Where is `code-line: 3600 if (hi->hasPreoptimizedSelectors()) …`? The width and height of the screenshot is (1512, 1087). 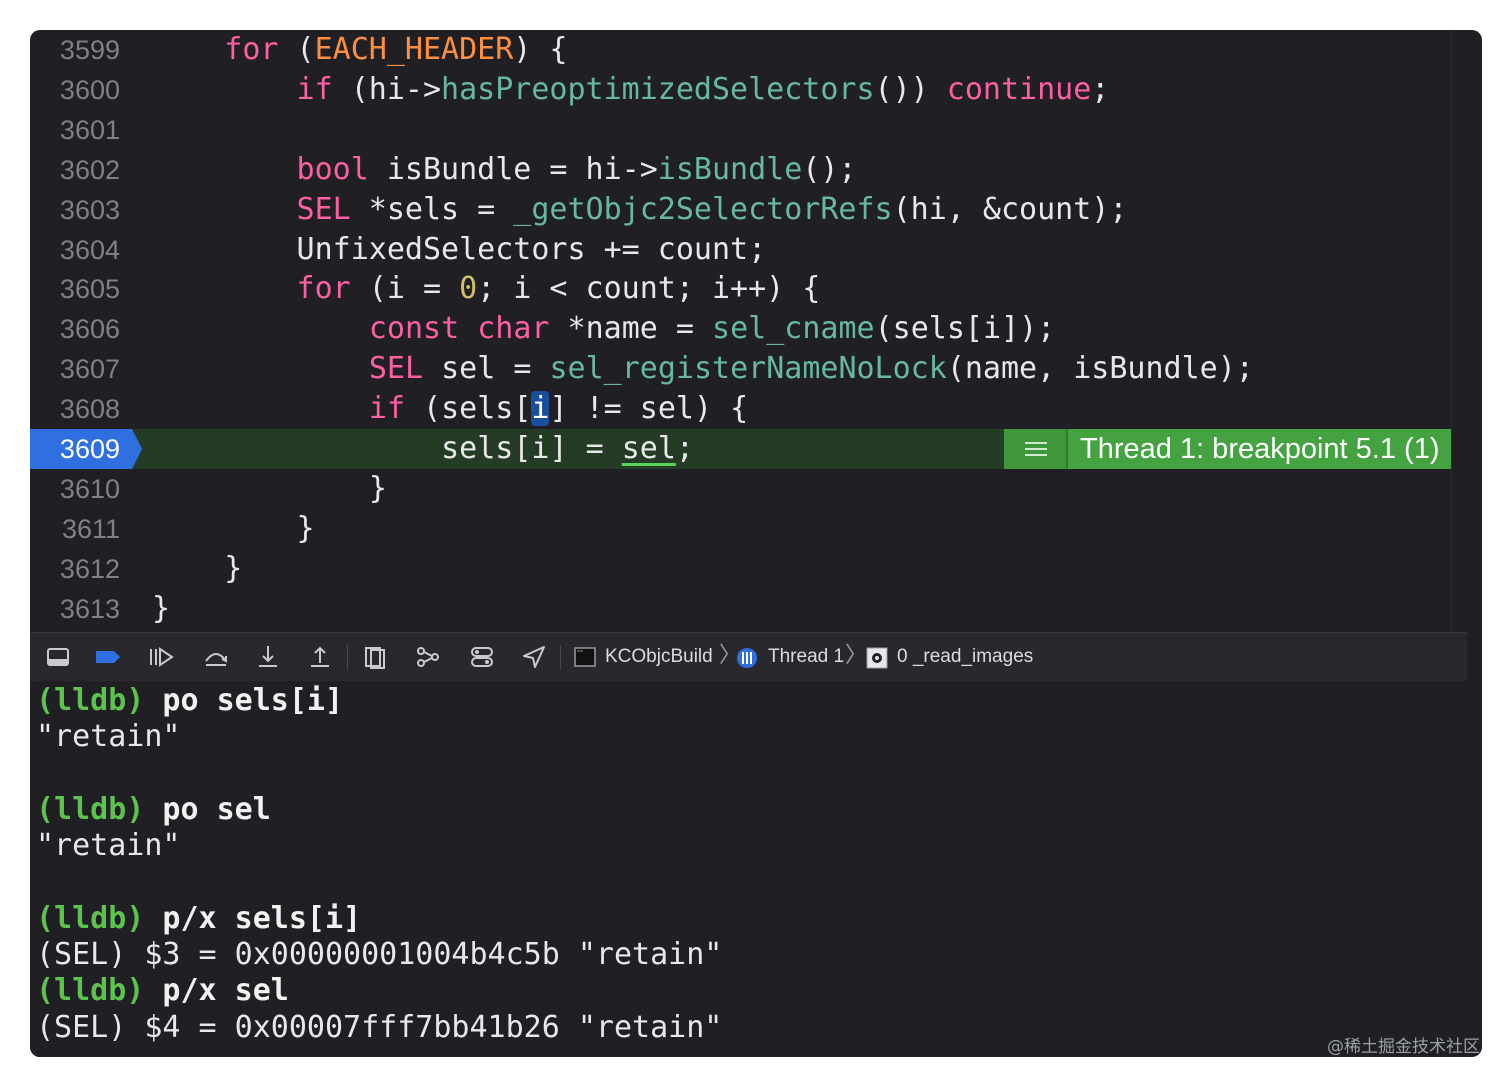
code-line: 3600 if (hi->hasPreoptimizedSelectors()) … is located at coordinates (748, 90).